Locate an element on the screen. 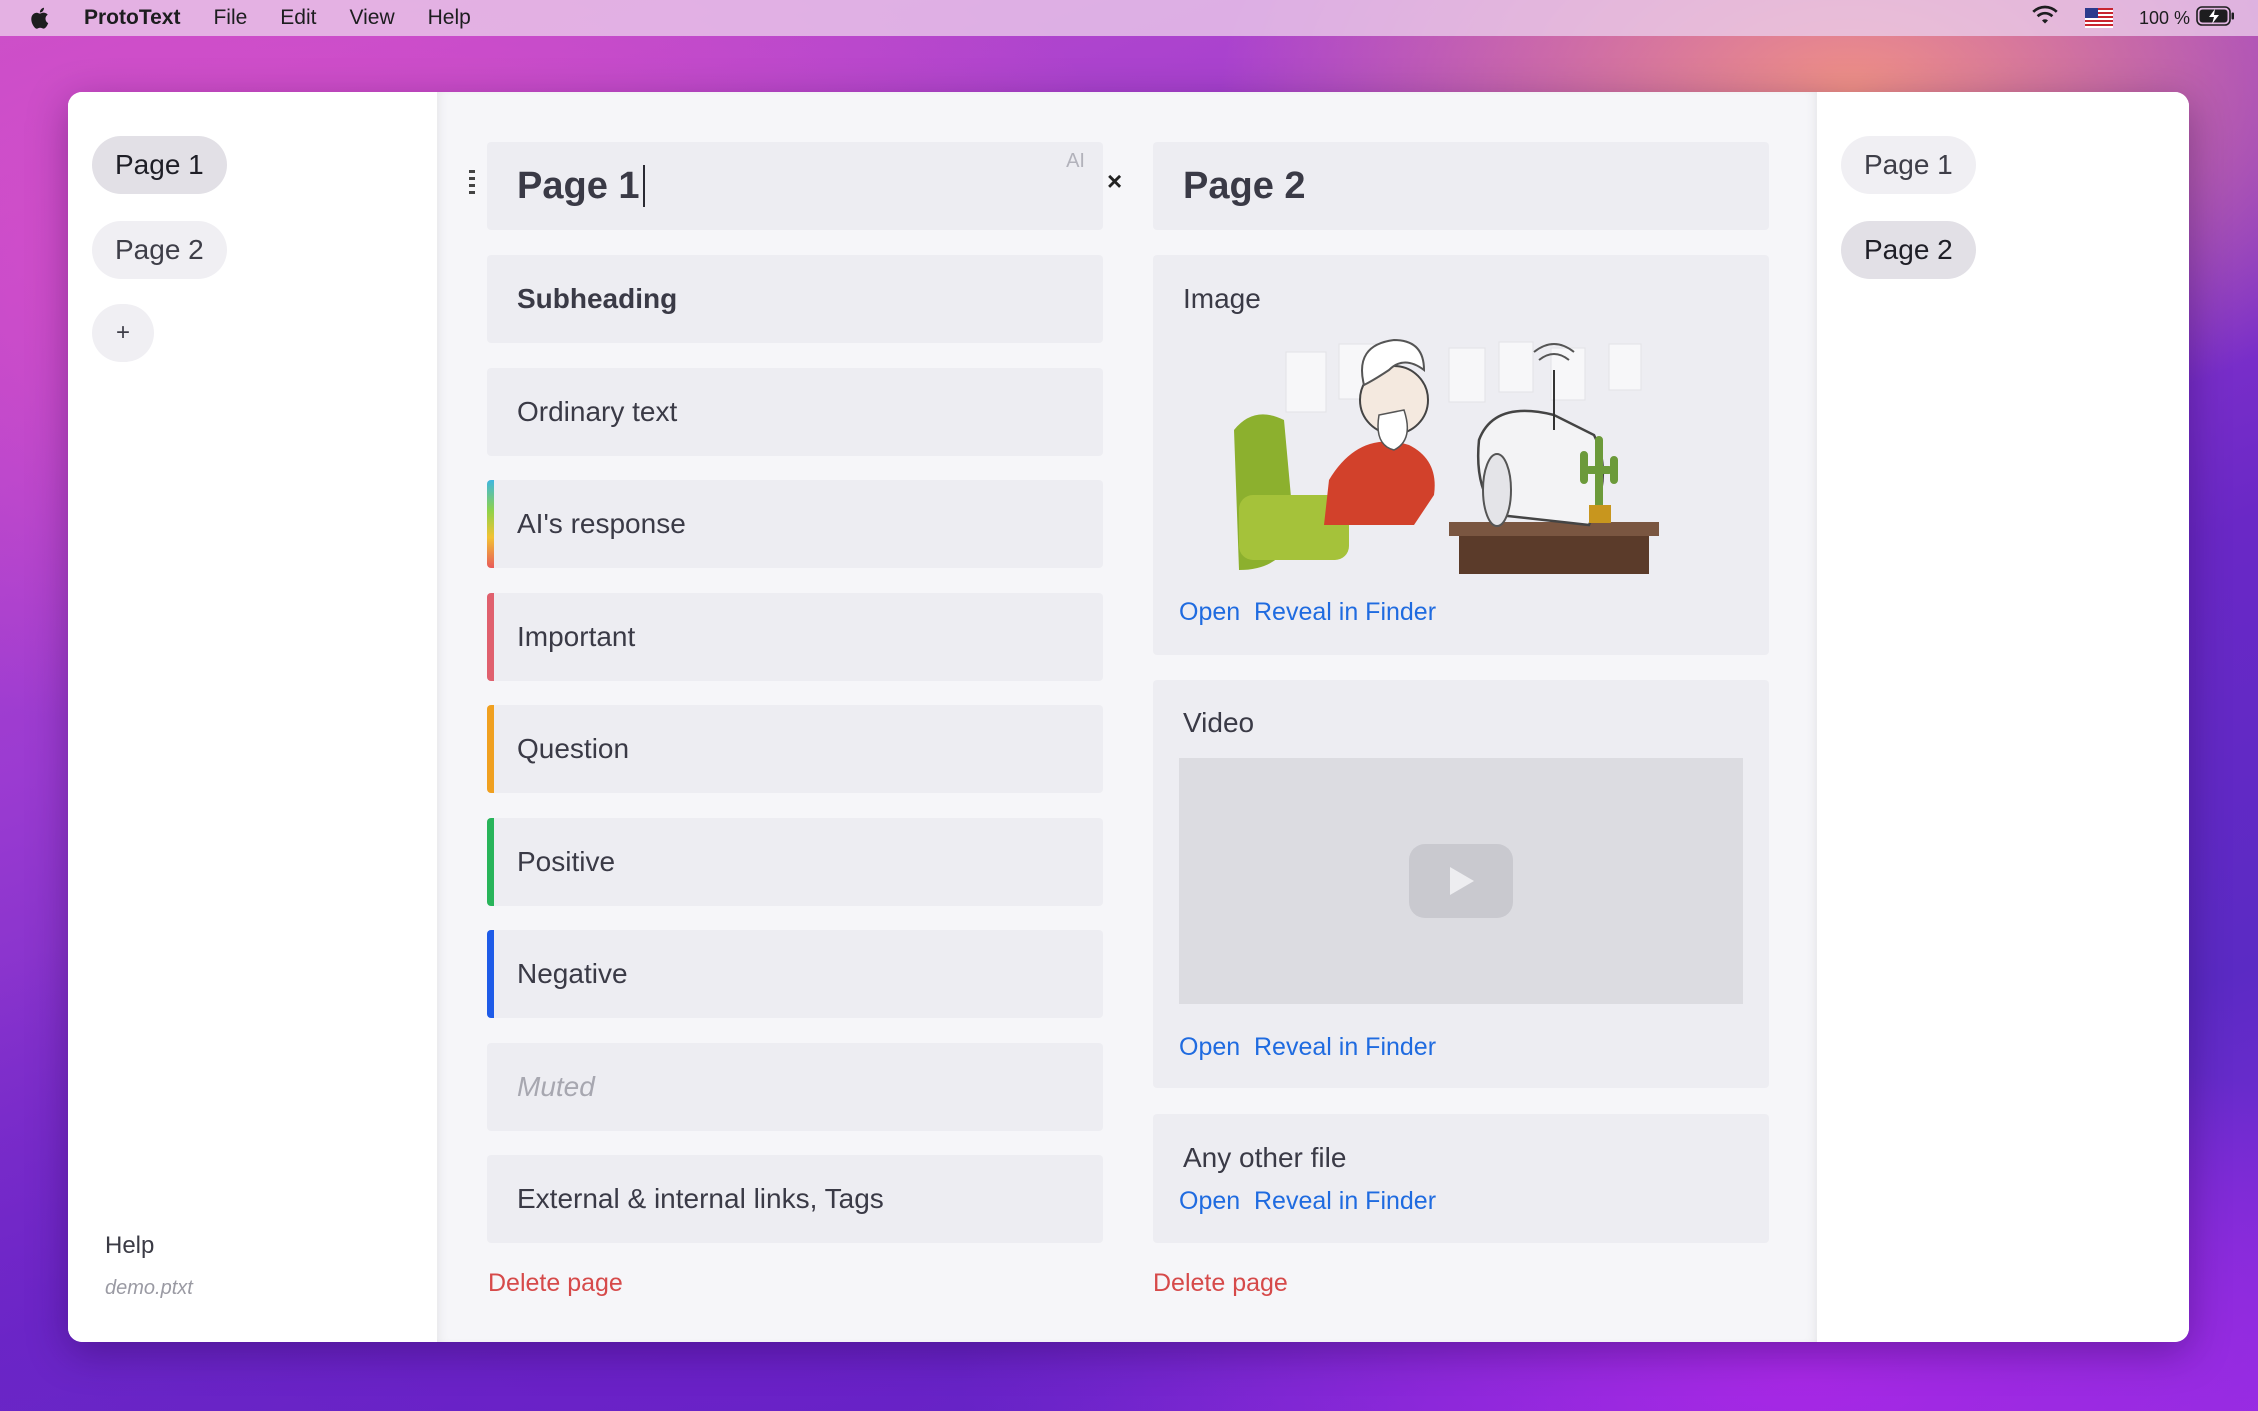 This screenshot has height=1411, width=2258. block-important: Important is located at coordinates (795, 637).